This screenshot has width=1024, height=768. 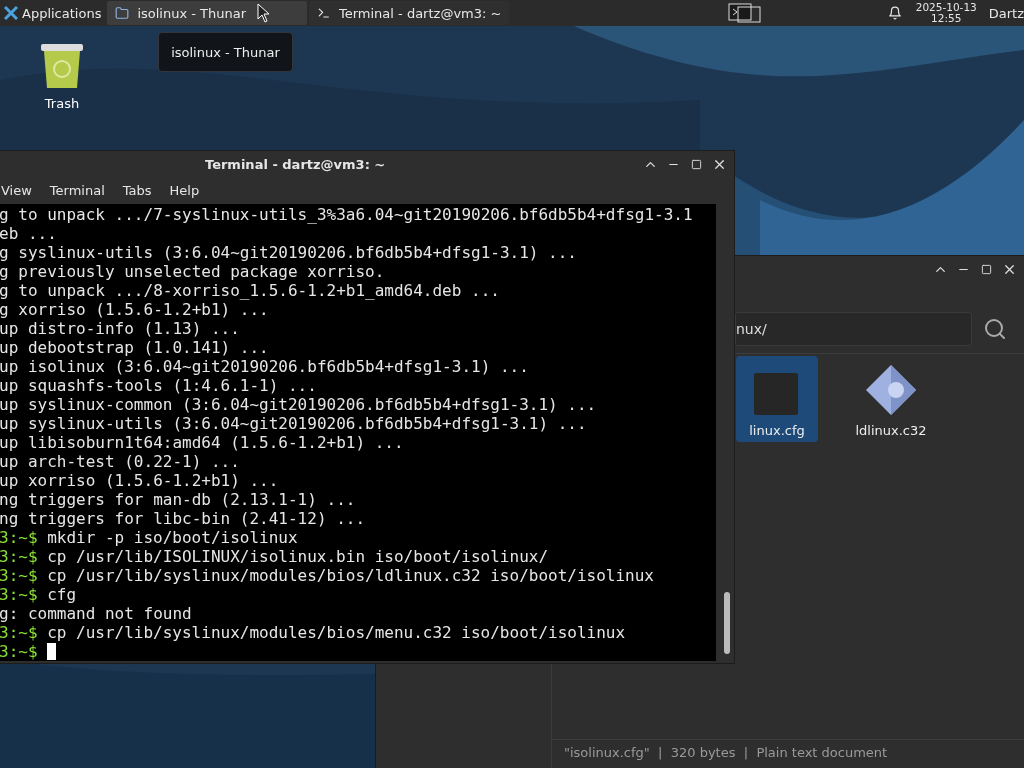 What do you see at coordinates (995, 329) in the screenshot?
I see `search-icon` at bounding box center [995, 329].